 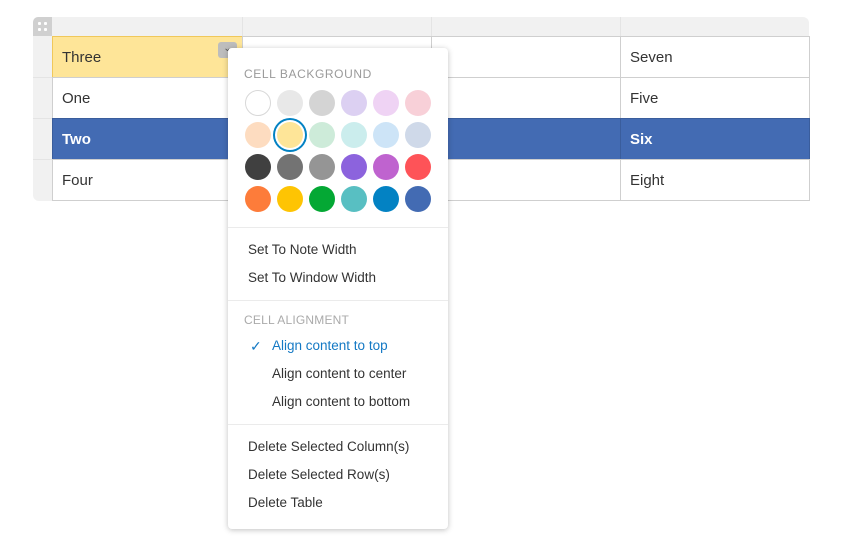 What do you see at coordinates (147, 98) in the screenshot?
I see `table-cell: One` at bounding box center [147, 98].